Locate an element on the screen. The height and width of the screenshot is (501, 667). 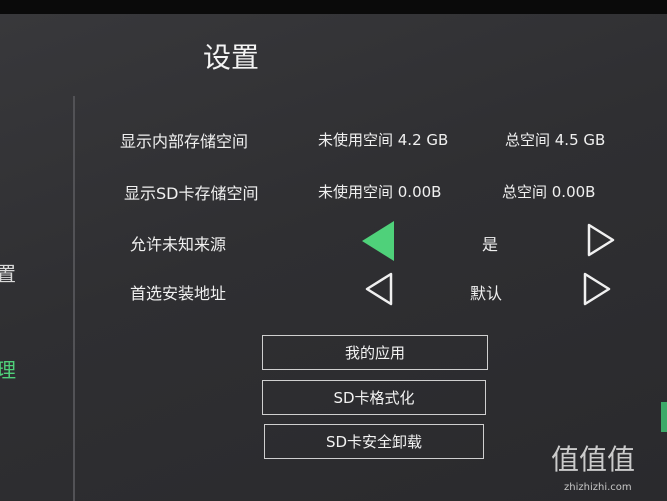
sidebar-item-partial-manage: 理 is located at coordinates (8, 368).